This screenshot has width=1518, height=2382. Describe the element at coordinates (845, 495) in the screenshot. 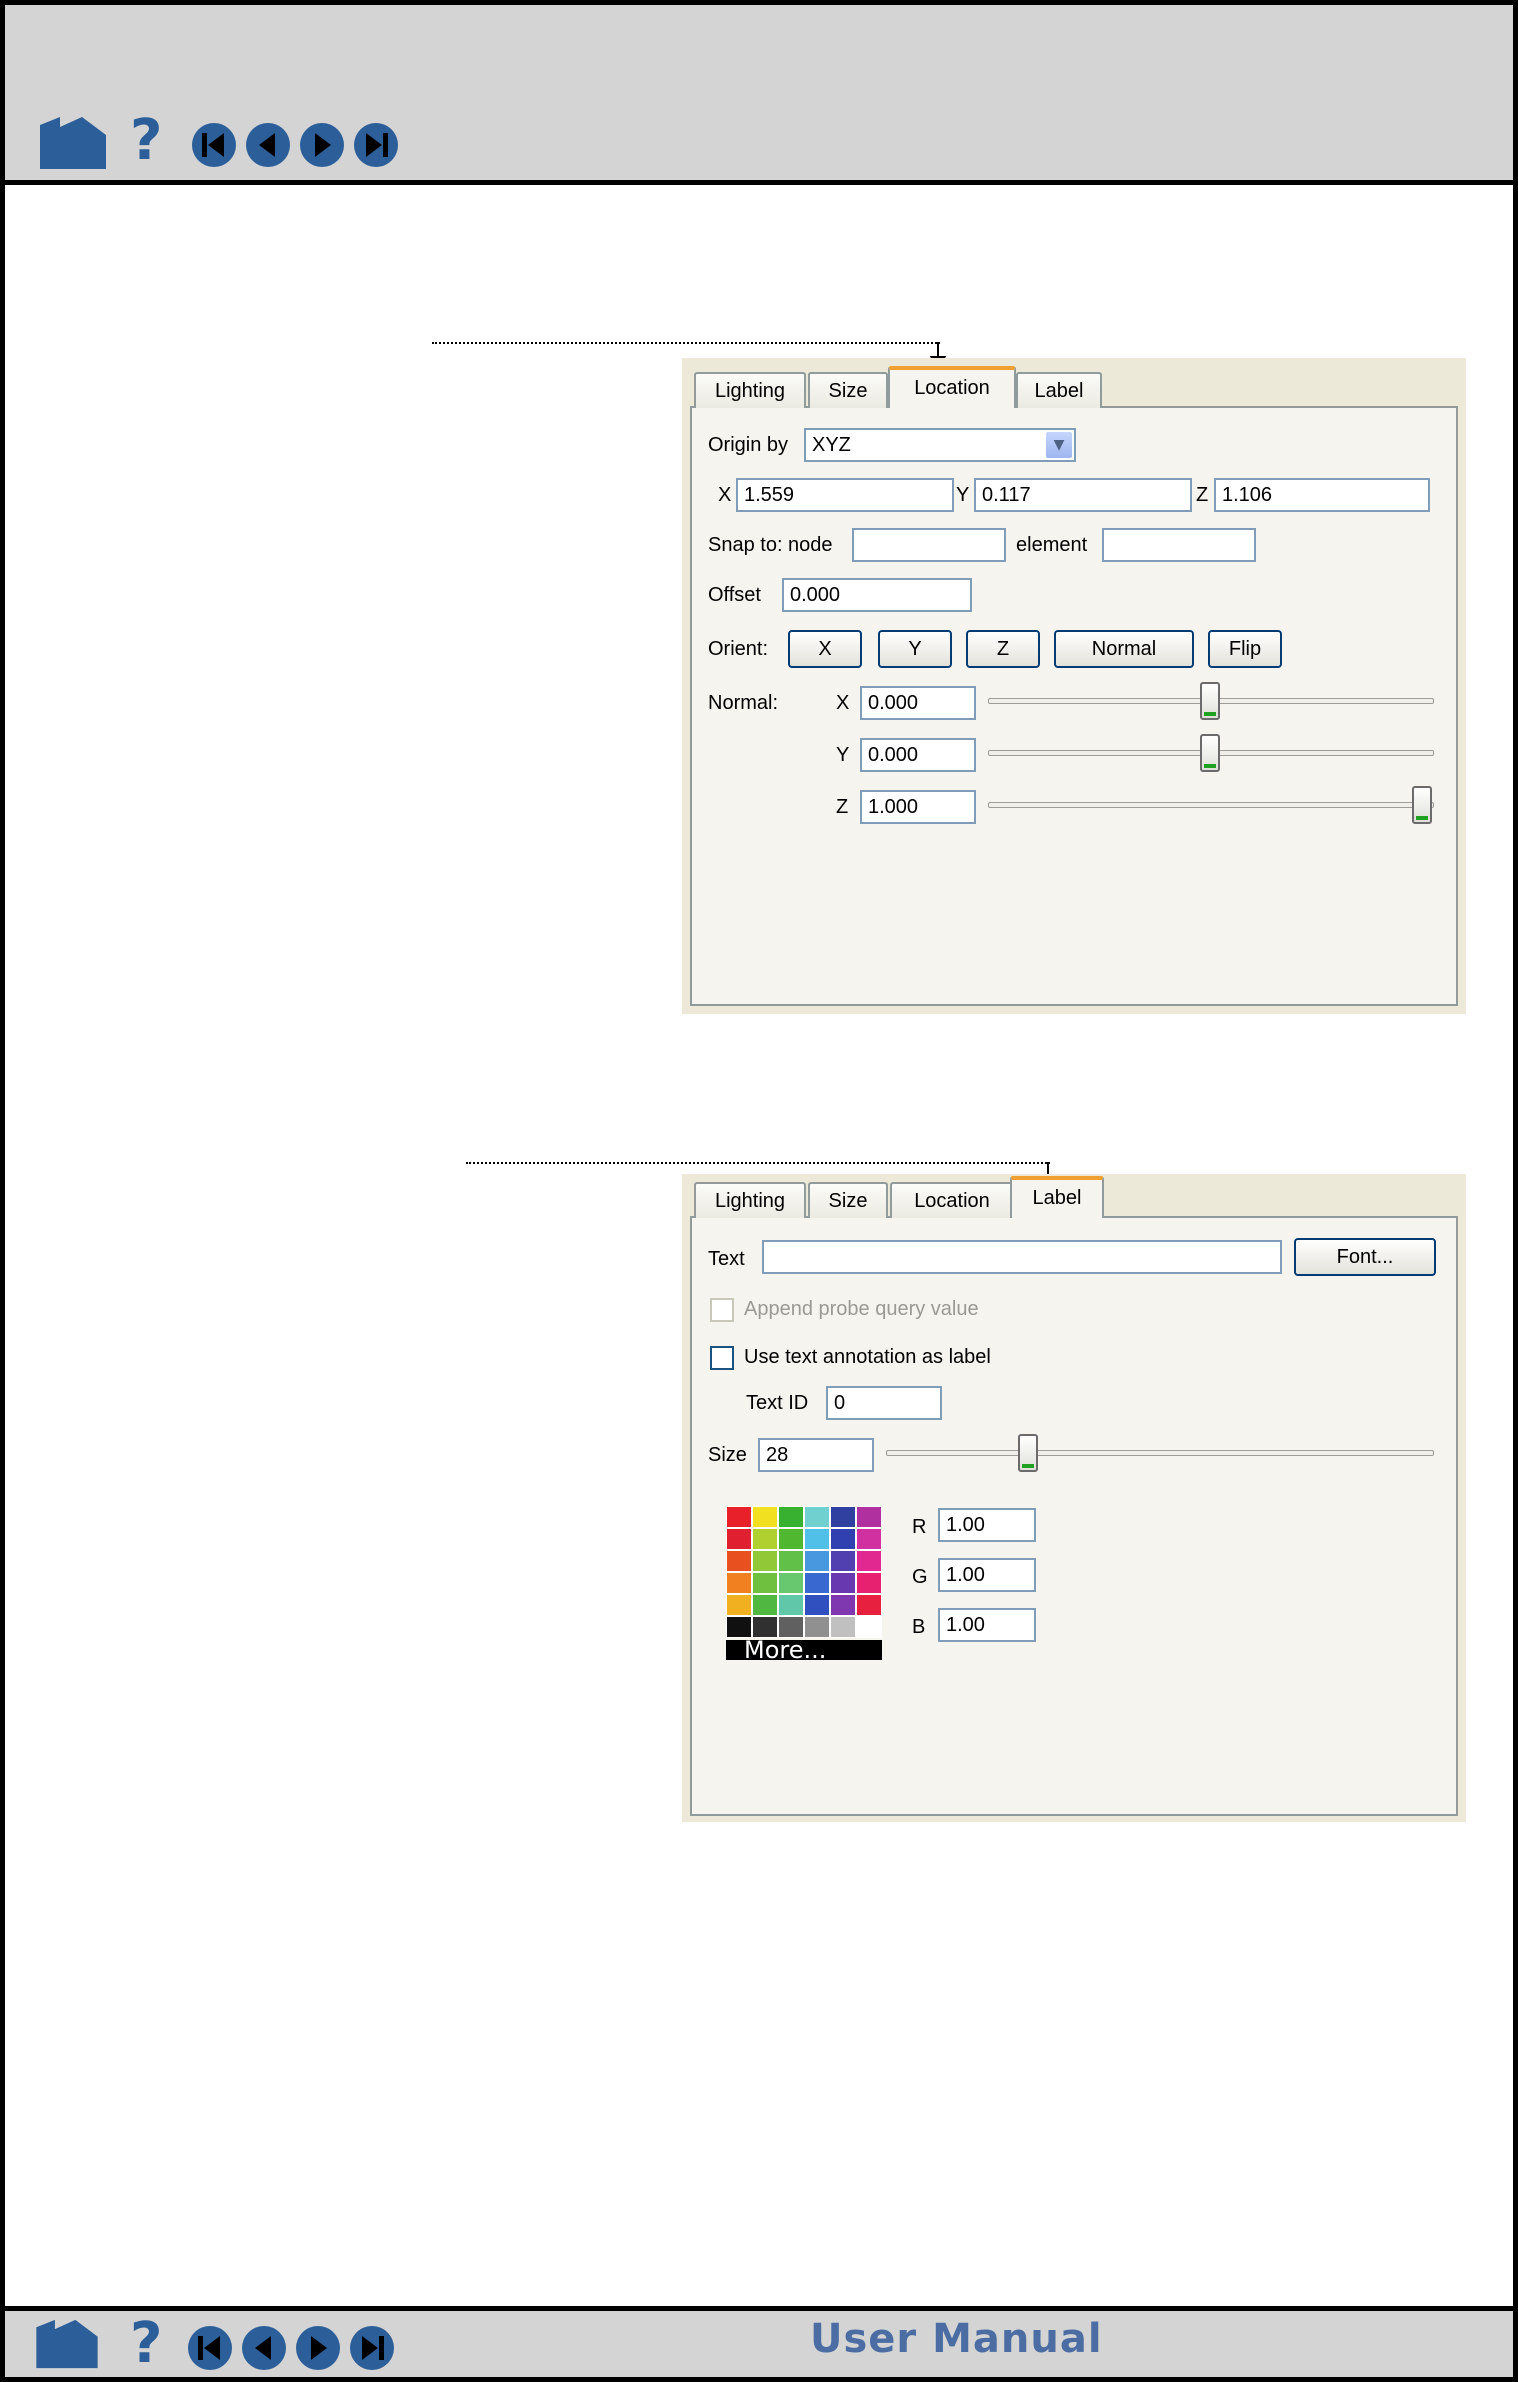

I see `x-field: 1.559` at that location.